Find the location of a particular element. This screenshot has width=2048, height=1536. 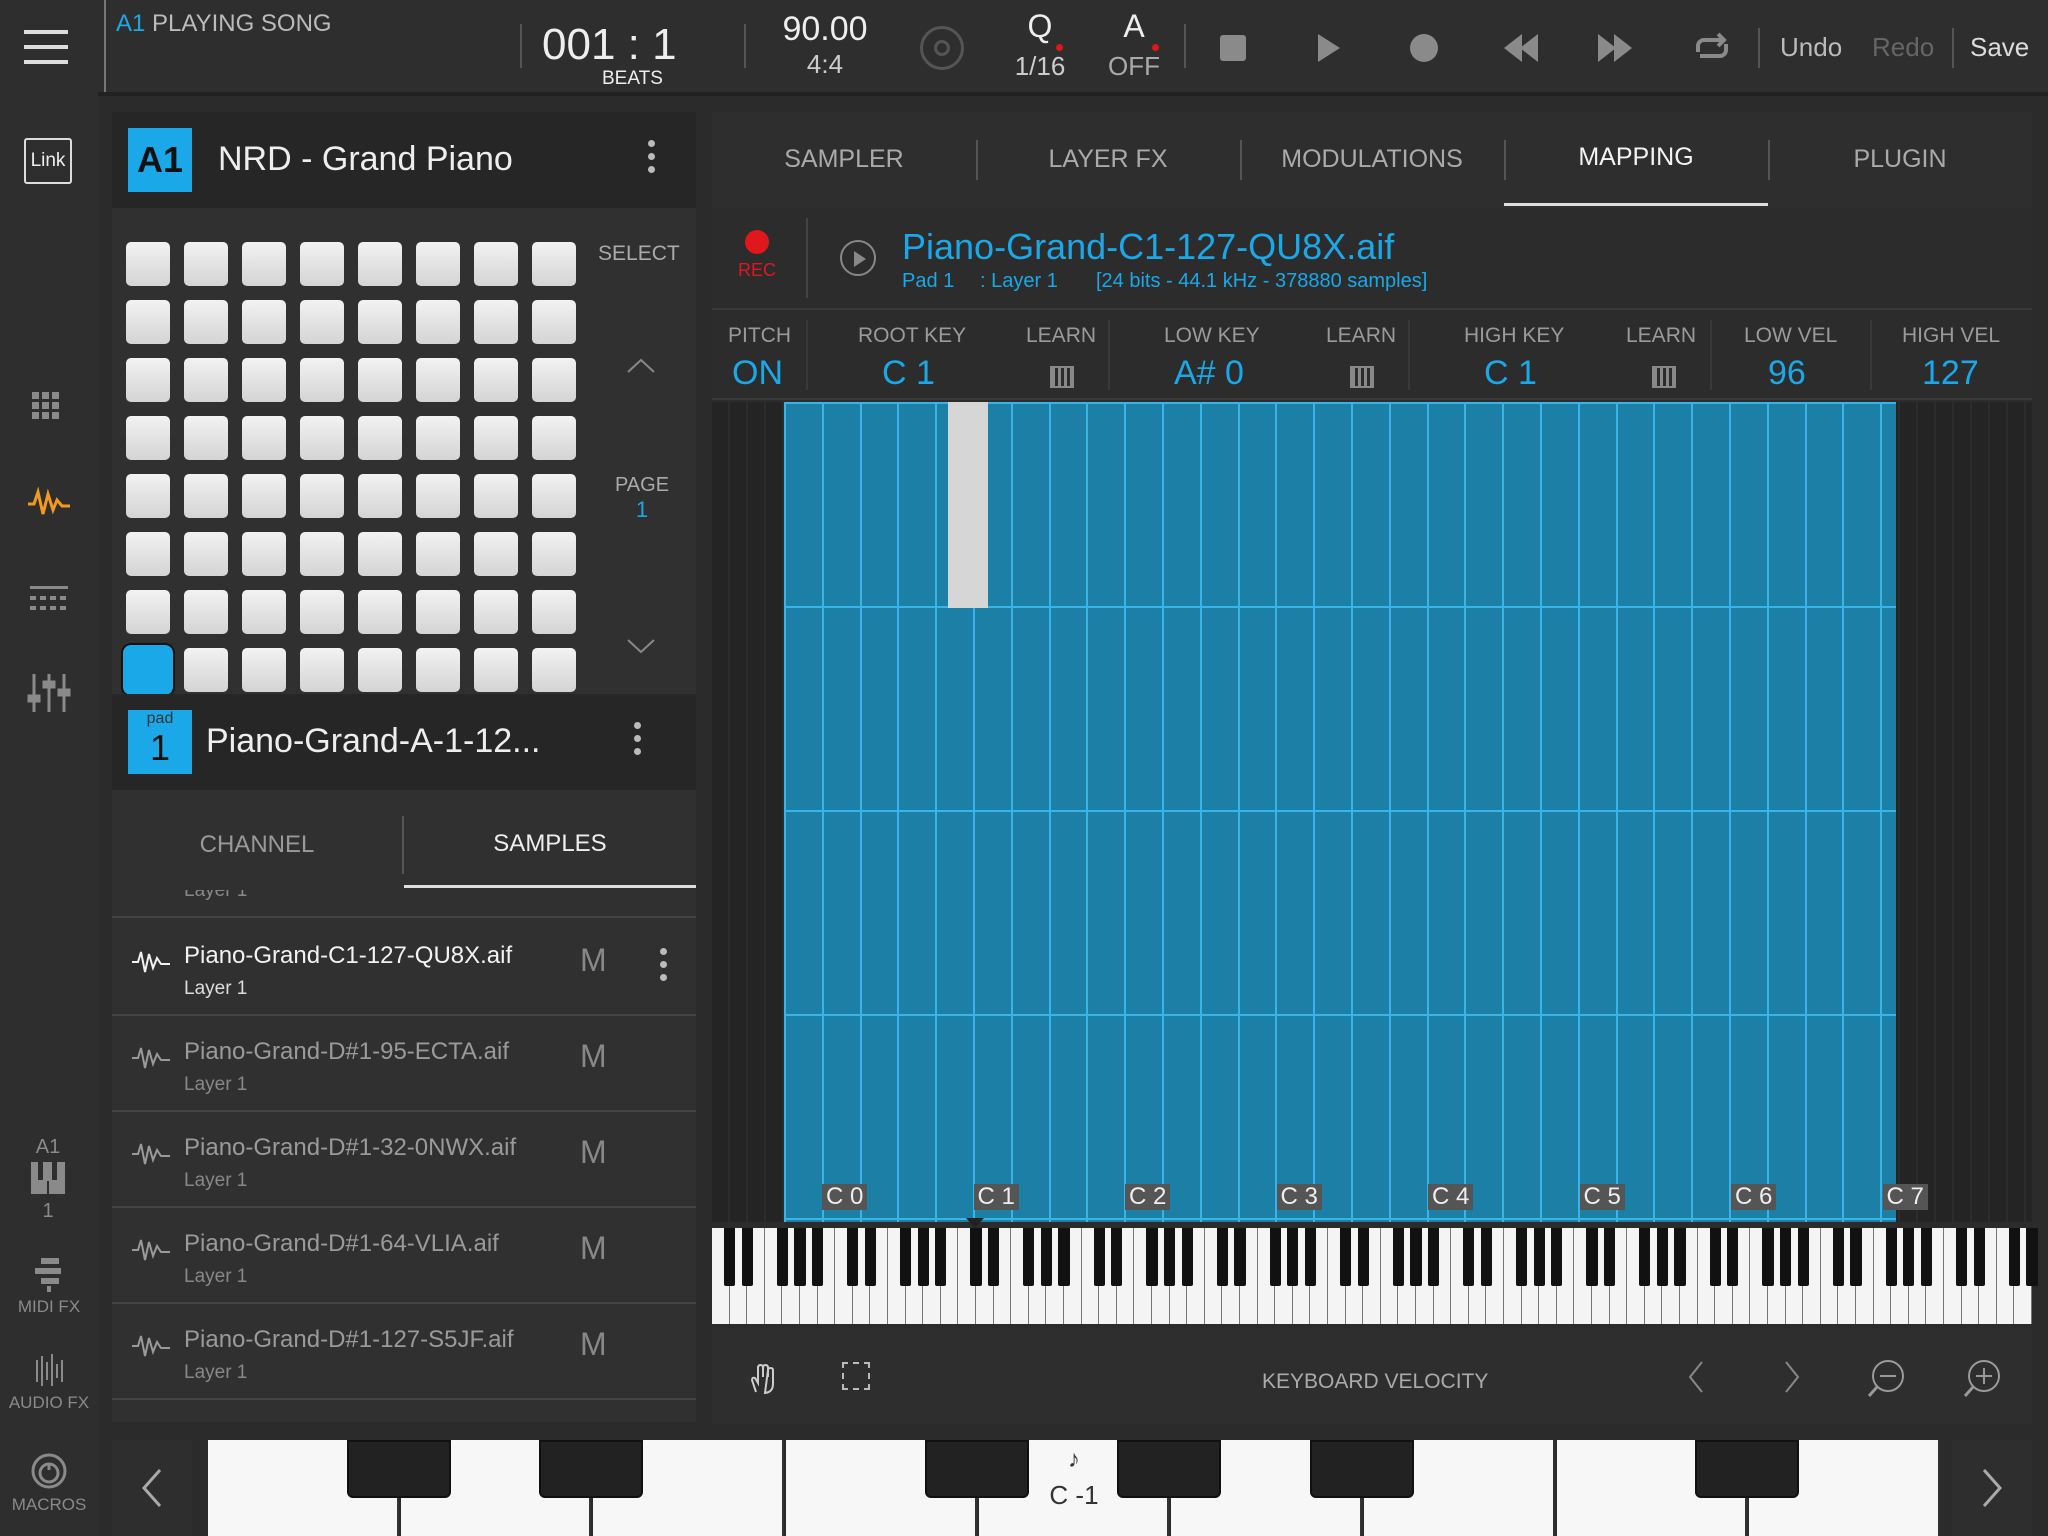

root-key-value: C 1 is located at coordinates (908, 373).